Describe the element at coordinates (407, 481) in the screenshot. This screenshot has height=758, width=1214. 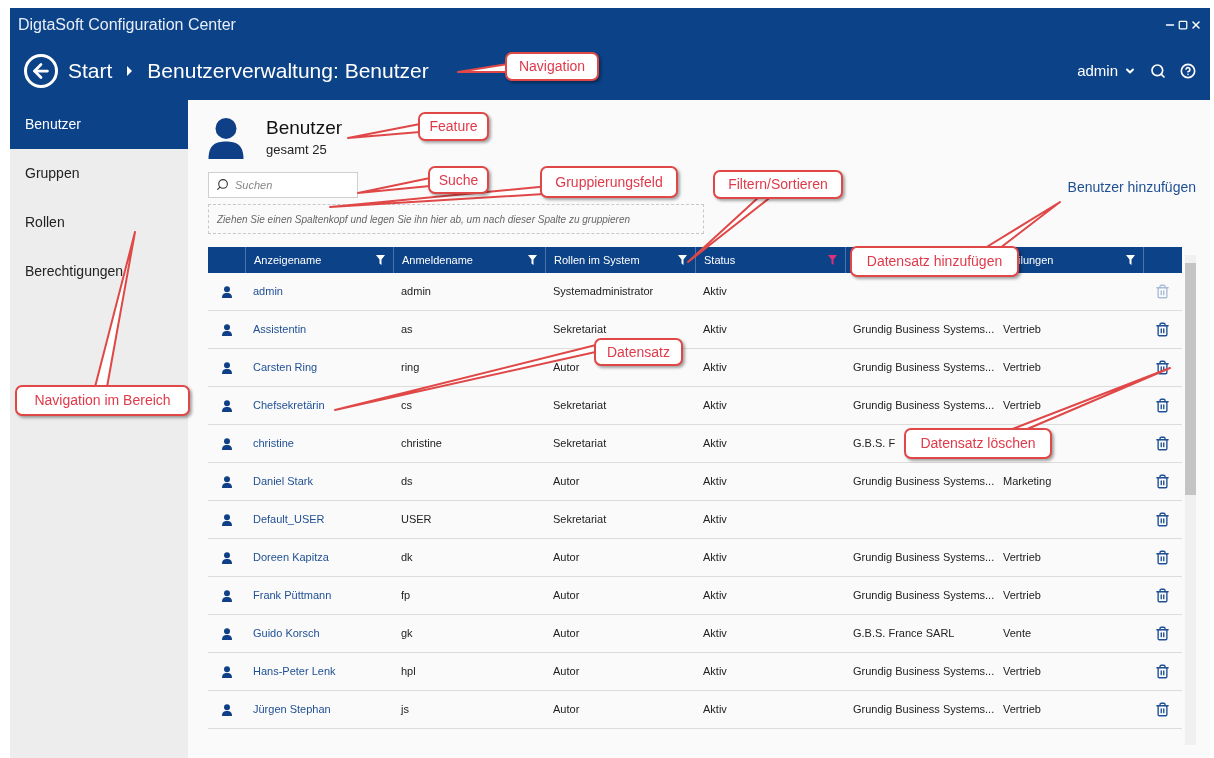
I see `table-cell: ds` at that location.